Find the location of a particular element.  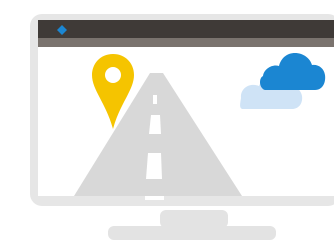

window-titlebar-icon is located at coordinates (186, 33).